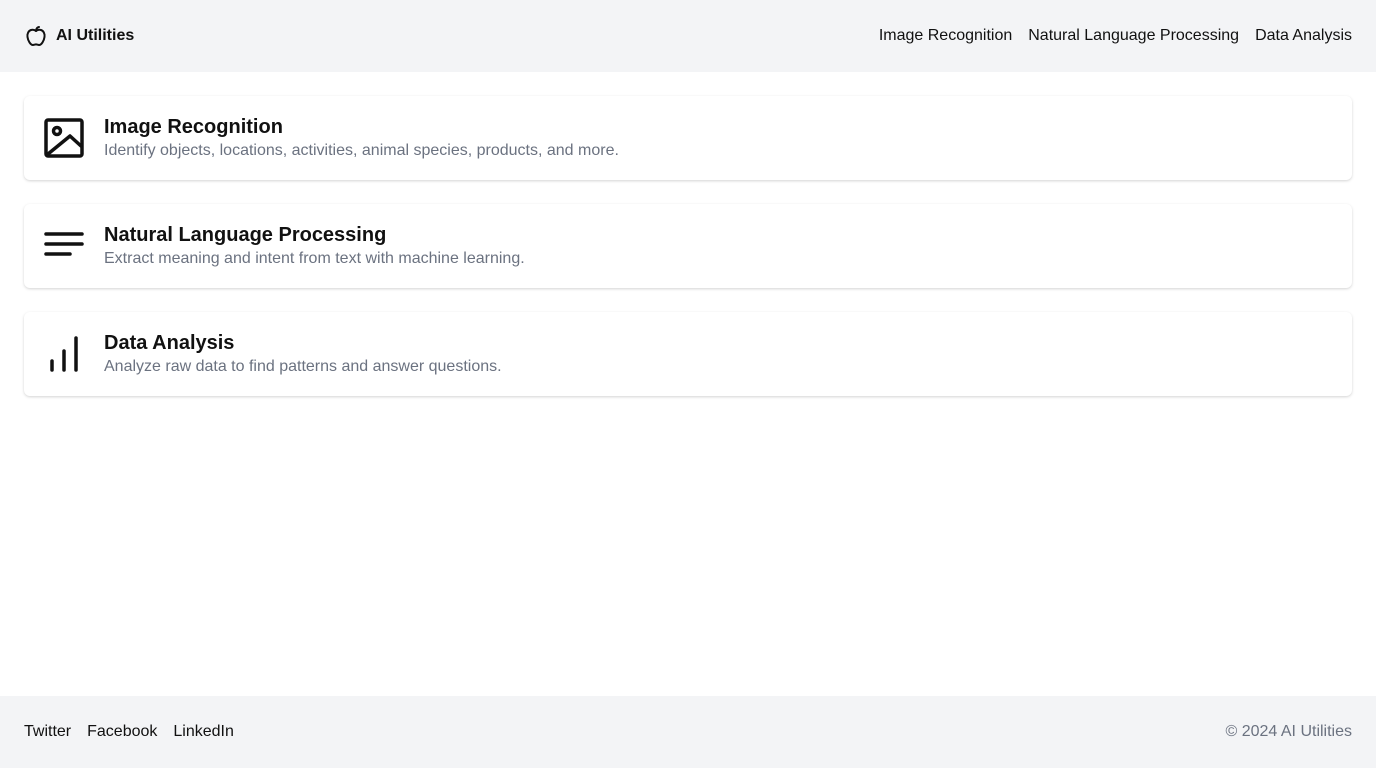 The width and height of the screenshot is (1376, 768). Describe the element at coordinates (36, 36) in the screenshot. I see `apple-icon` at that location.